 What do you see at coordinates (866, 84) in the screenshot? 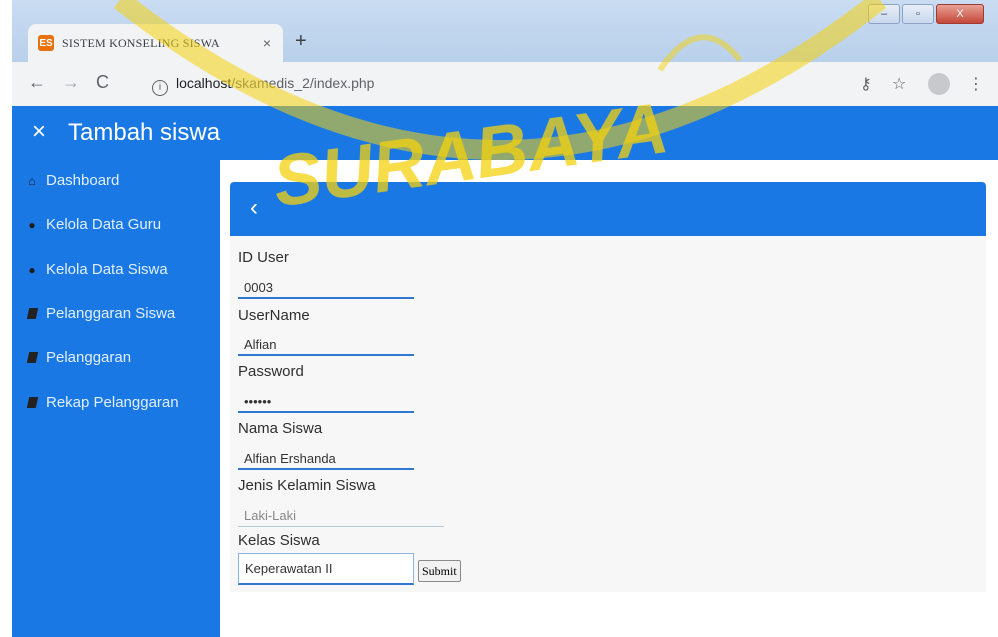
I see `key-icon: ⚷` at bounding box center [866, 84].